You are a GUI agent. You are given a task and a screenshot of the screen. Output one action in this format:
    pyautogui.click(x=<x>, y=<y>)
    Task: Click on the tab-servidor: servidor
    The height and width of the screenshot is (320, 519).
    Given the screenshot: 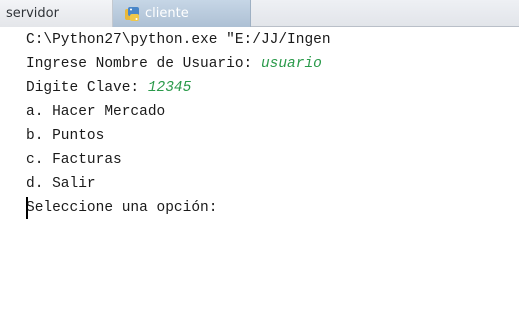 What is the action you would take?
    pyautogui.click(x=56, y=13)
    